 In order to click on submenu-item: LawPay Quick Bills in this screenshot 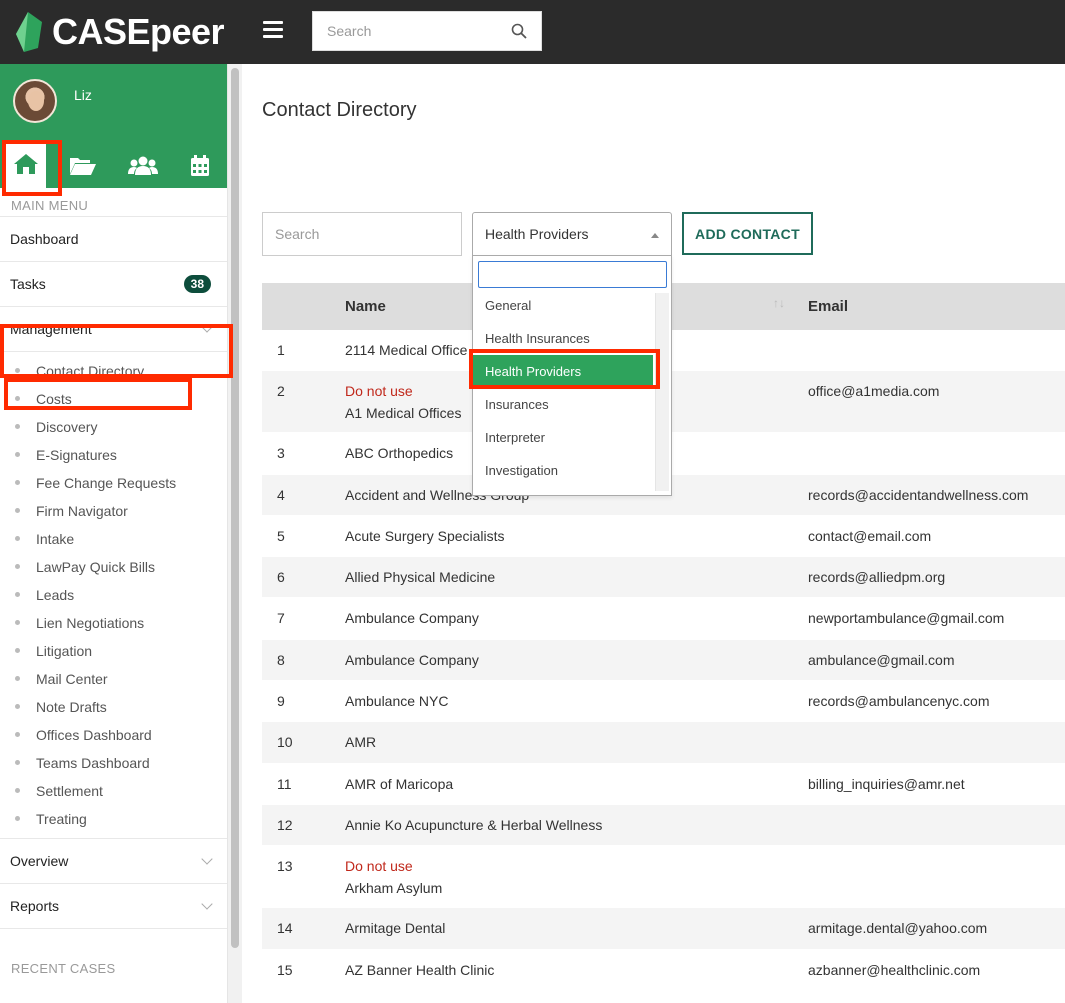, I will do `click(113, 567)`.